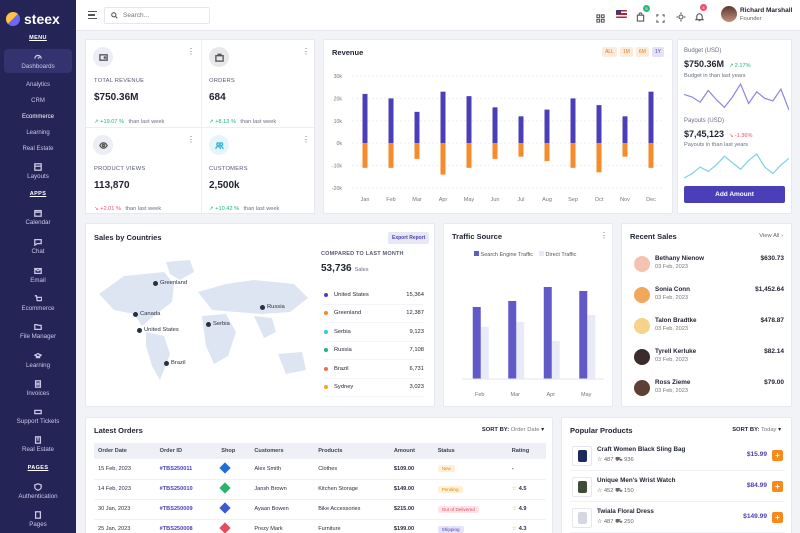 The width and height of the screenshot is (800, 533). Describe the element at coordinates (681, 18) in the screenshot. I see `sun-theme-icon` at that location.